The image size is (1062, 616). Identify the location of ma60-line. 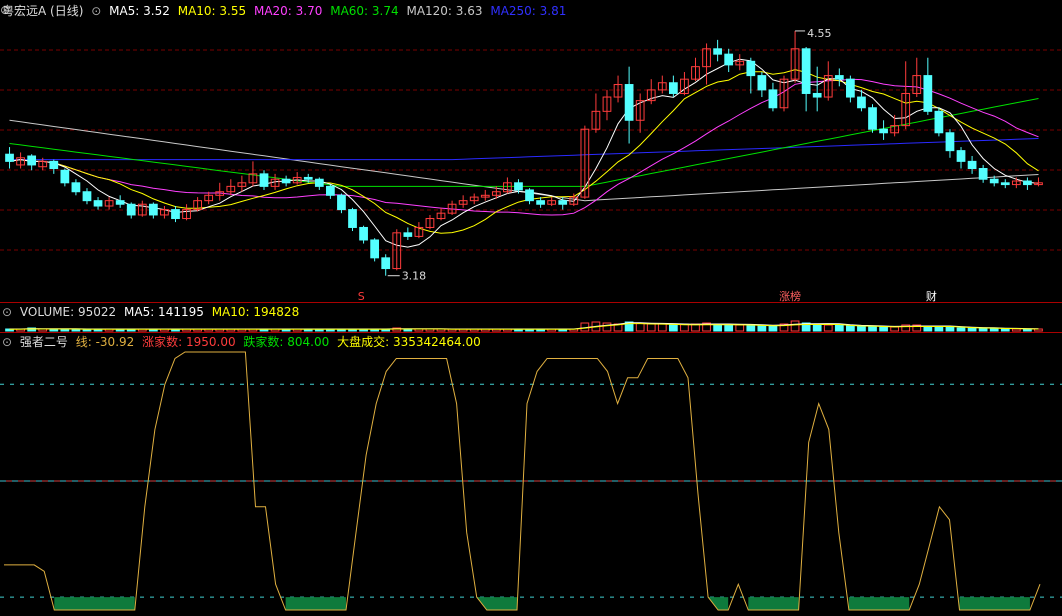
(524, 142).